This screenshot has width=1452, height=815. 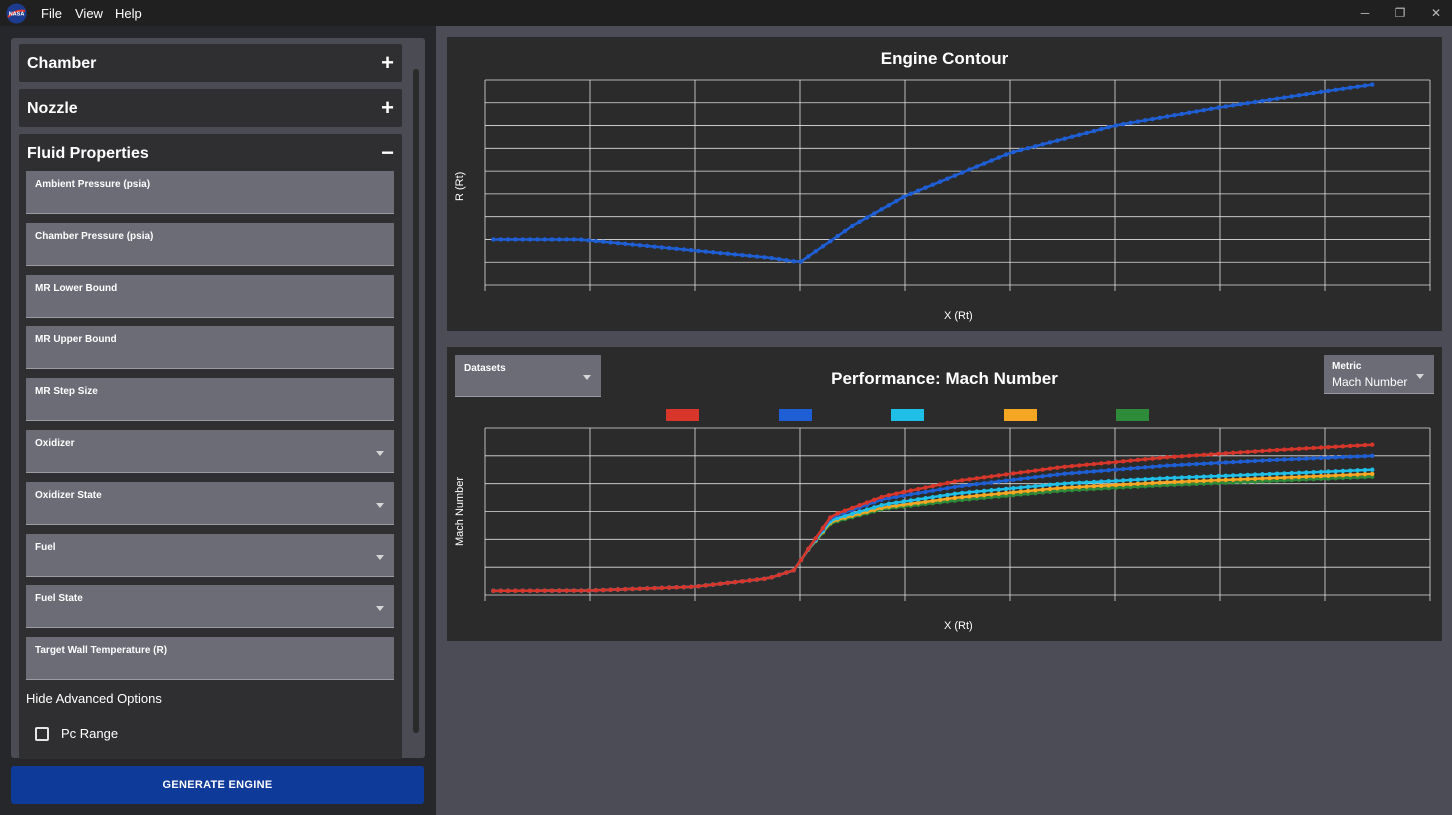 What do you see at coordinates (210, 451) in the screenshot?
I see `field-oxidizer: Oxidizer` at bounding box center [210, 451].